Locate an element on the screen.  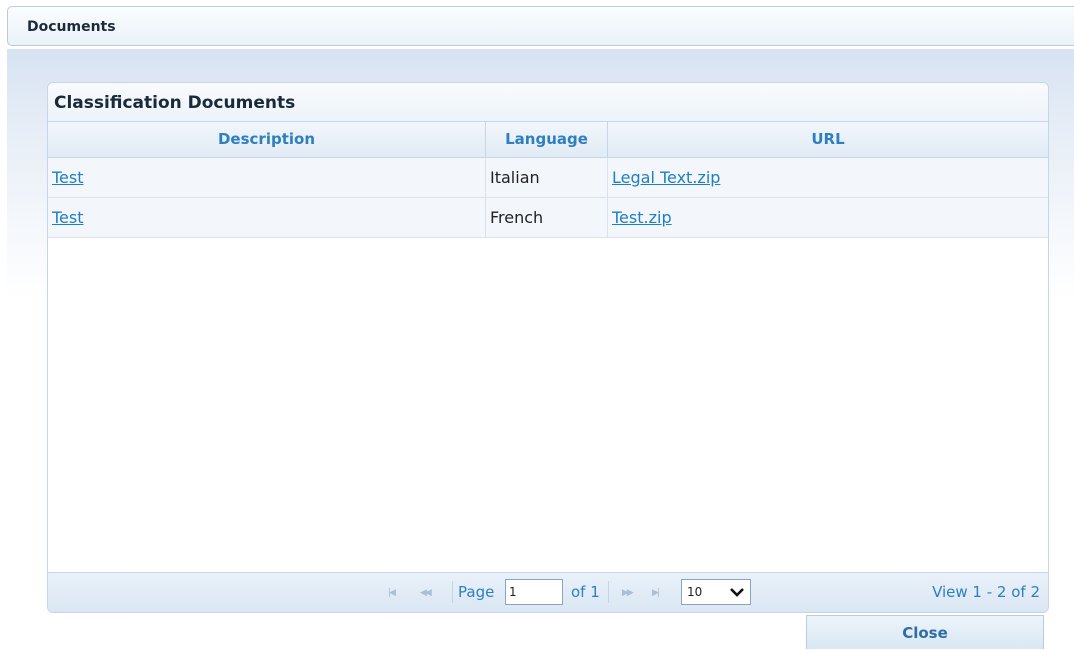
first-page-icon: |◀ is located at coordinates (392, 593).